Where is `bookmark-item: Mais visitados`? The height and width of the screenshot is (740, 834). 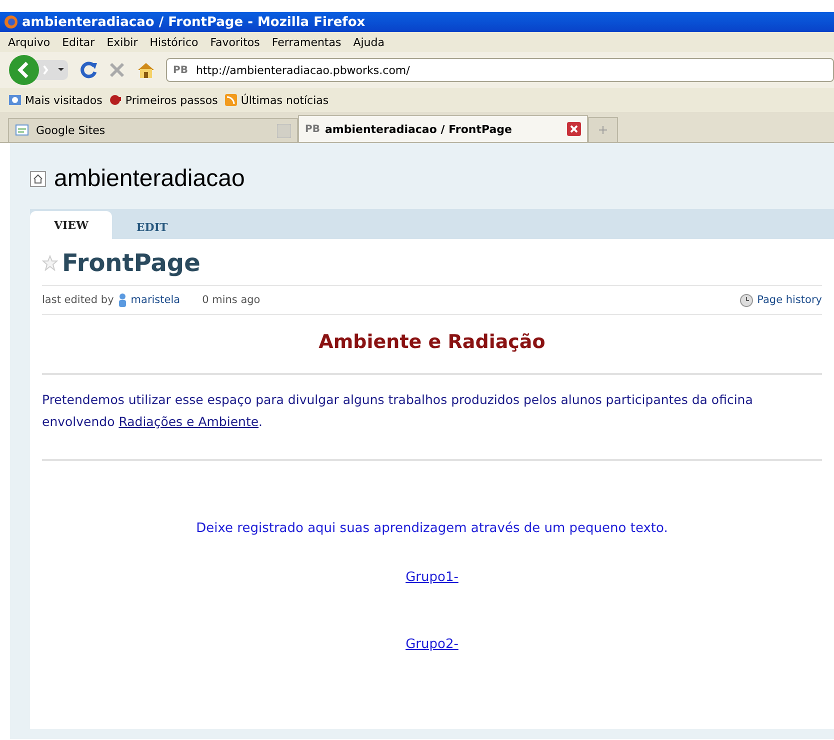
bookmark-item: Mais visitados is located at coordinates (55, 100).